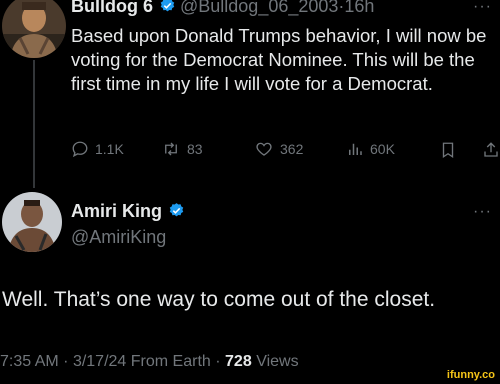  Describe the element at coordinates (112, 8) in the screenshot. I see `display-name: Bulldog 6` at that location.